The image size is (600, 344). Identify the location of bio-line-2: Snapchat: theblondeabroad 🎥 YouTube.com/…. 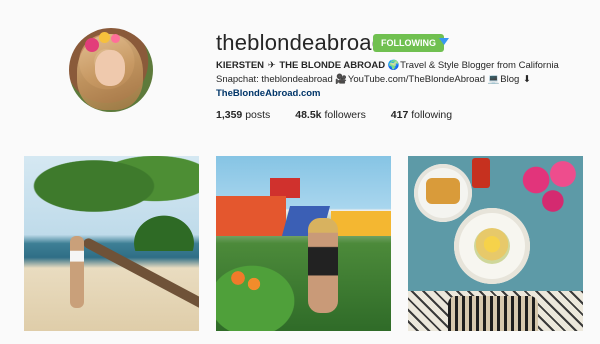
(387, 80).